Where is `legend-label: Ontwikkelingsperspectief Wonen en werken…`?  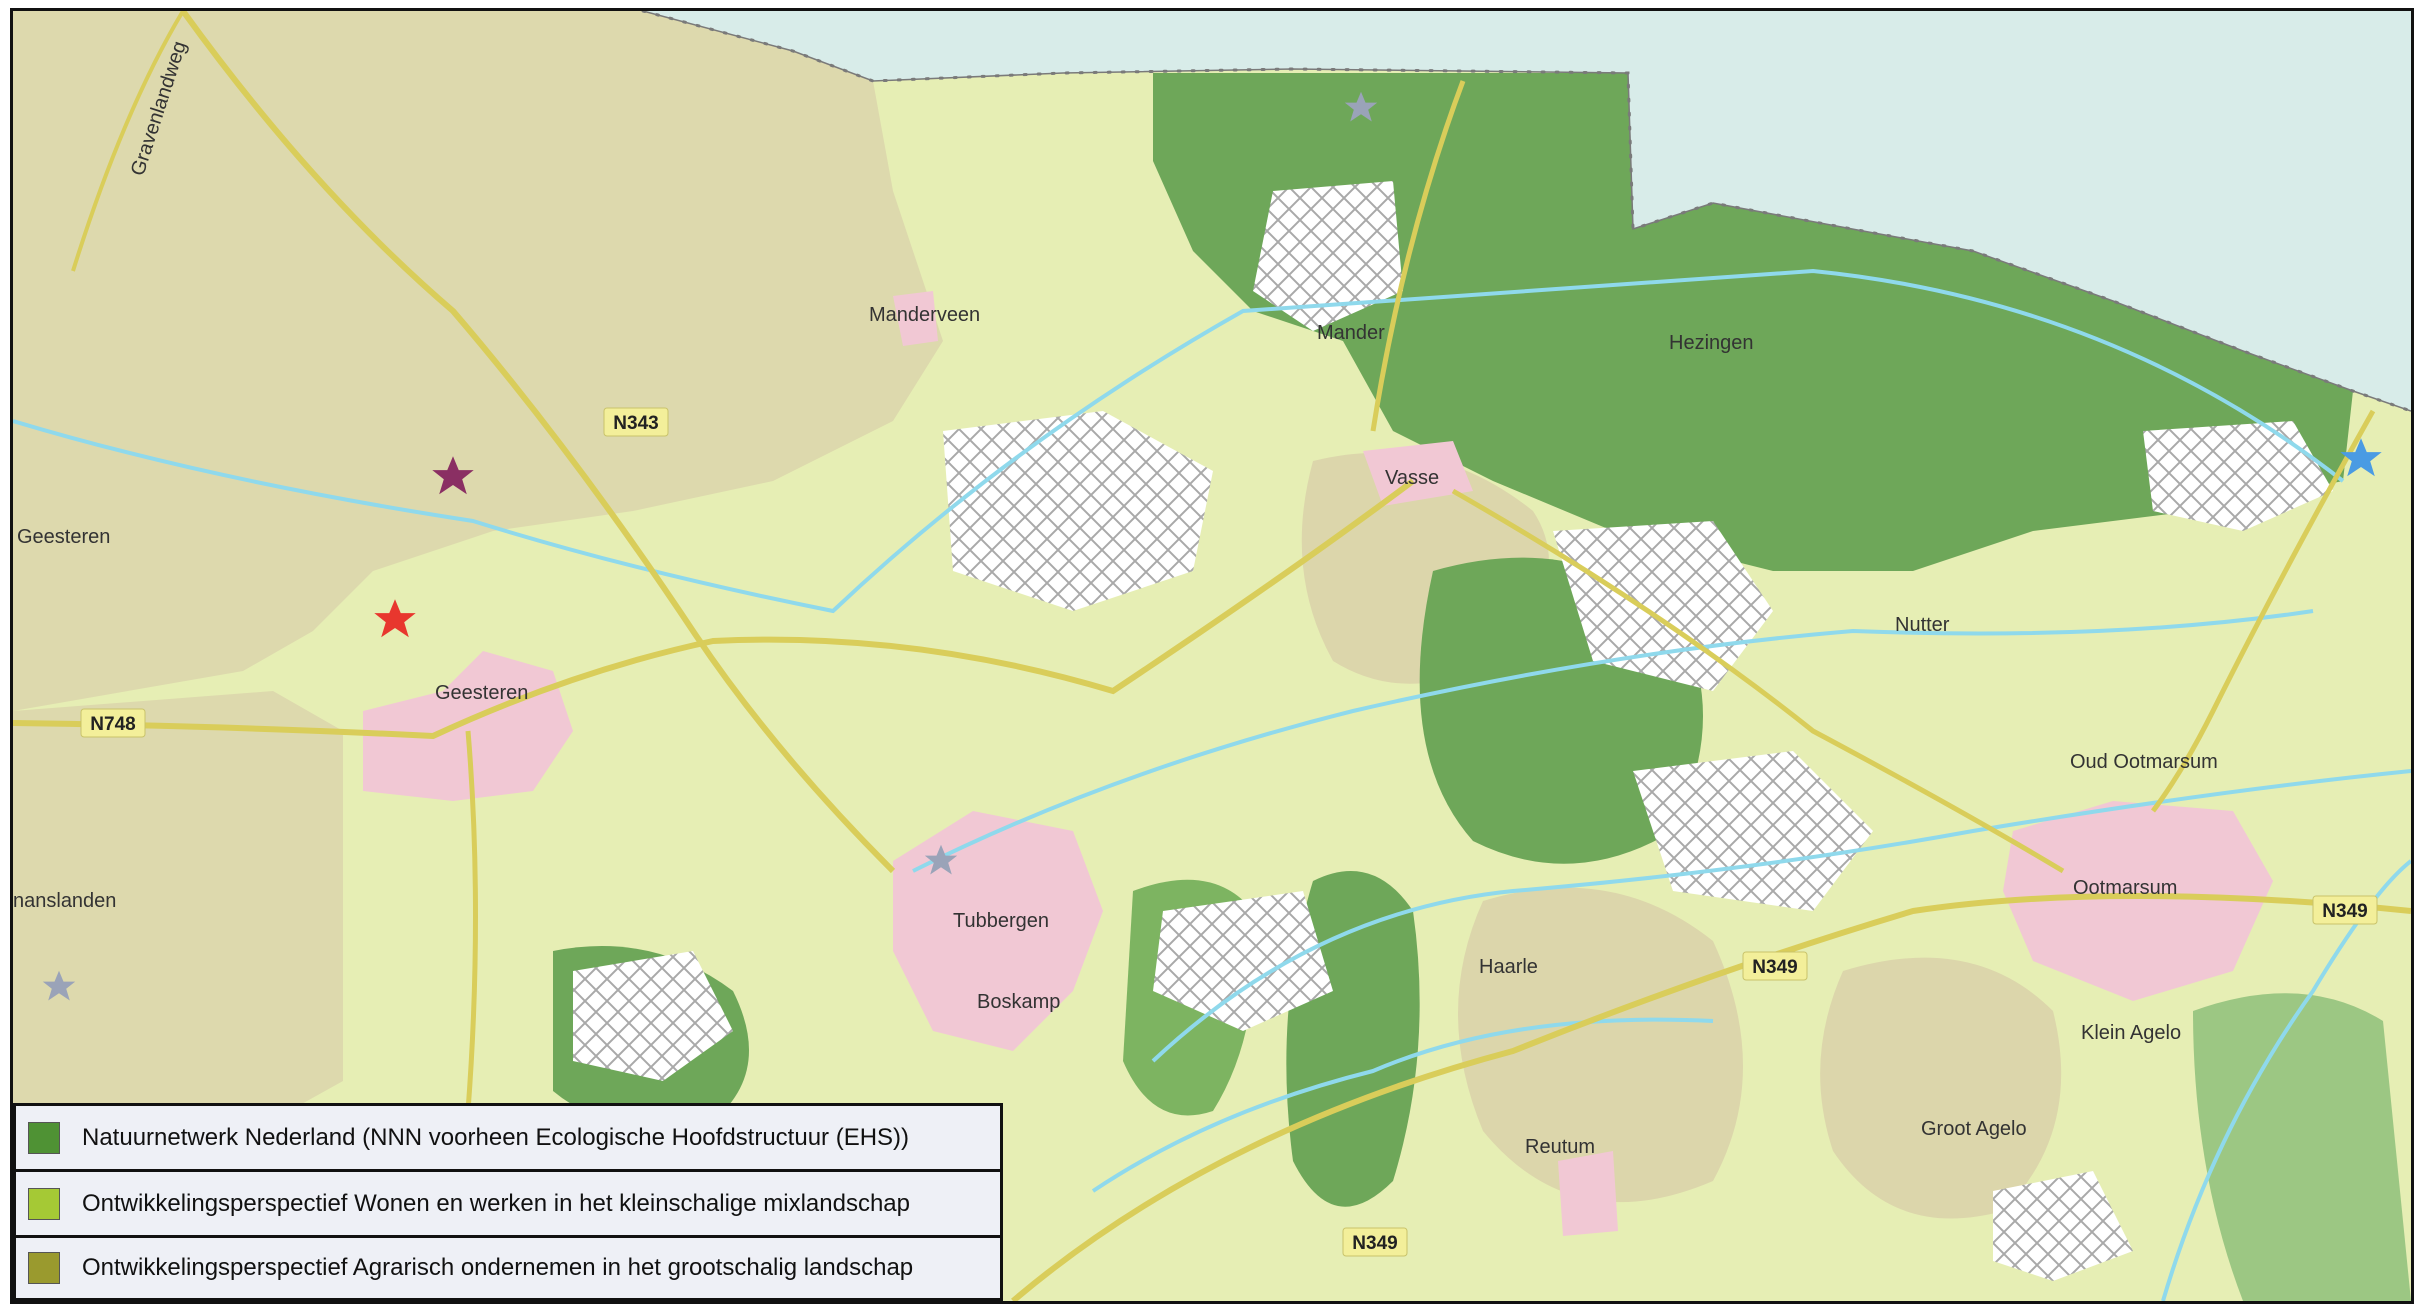
legend-label: Ontwikkelingsperspectief Wonen en werken… is located at coordinates (496, 1203).